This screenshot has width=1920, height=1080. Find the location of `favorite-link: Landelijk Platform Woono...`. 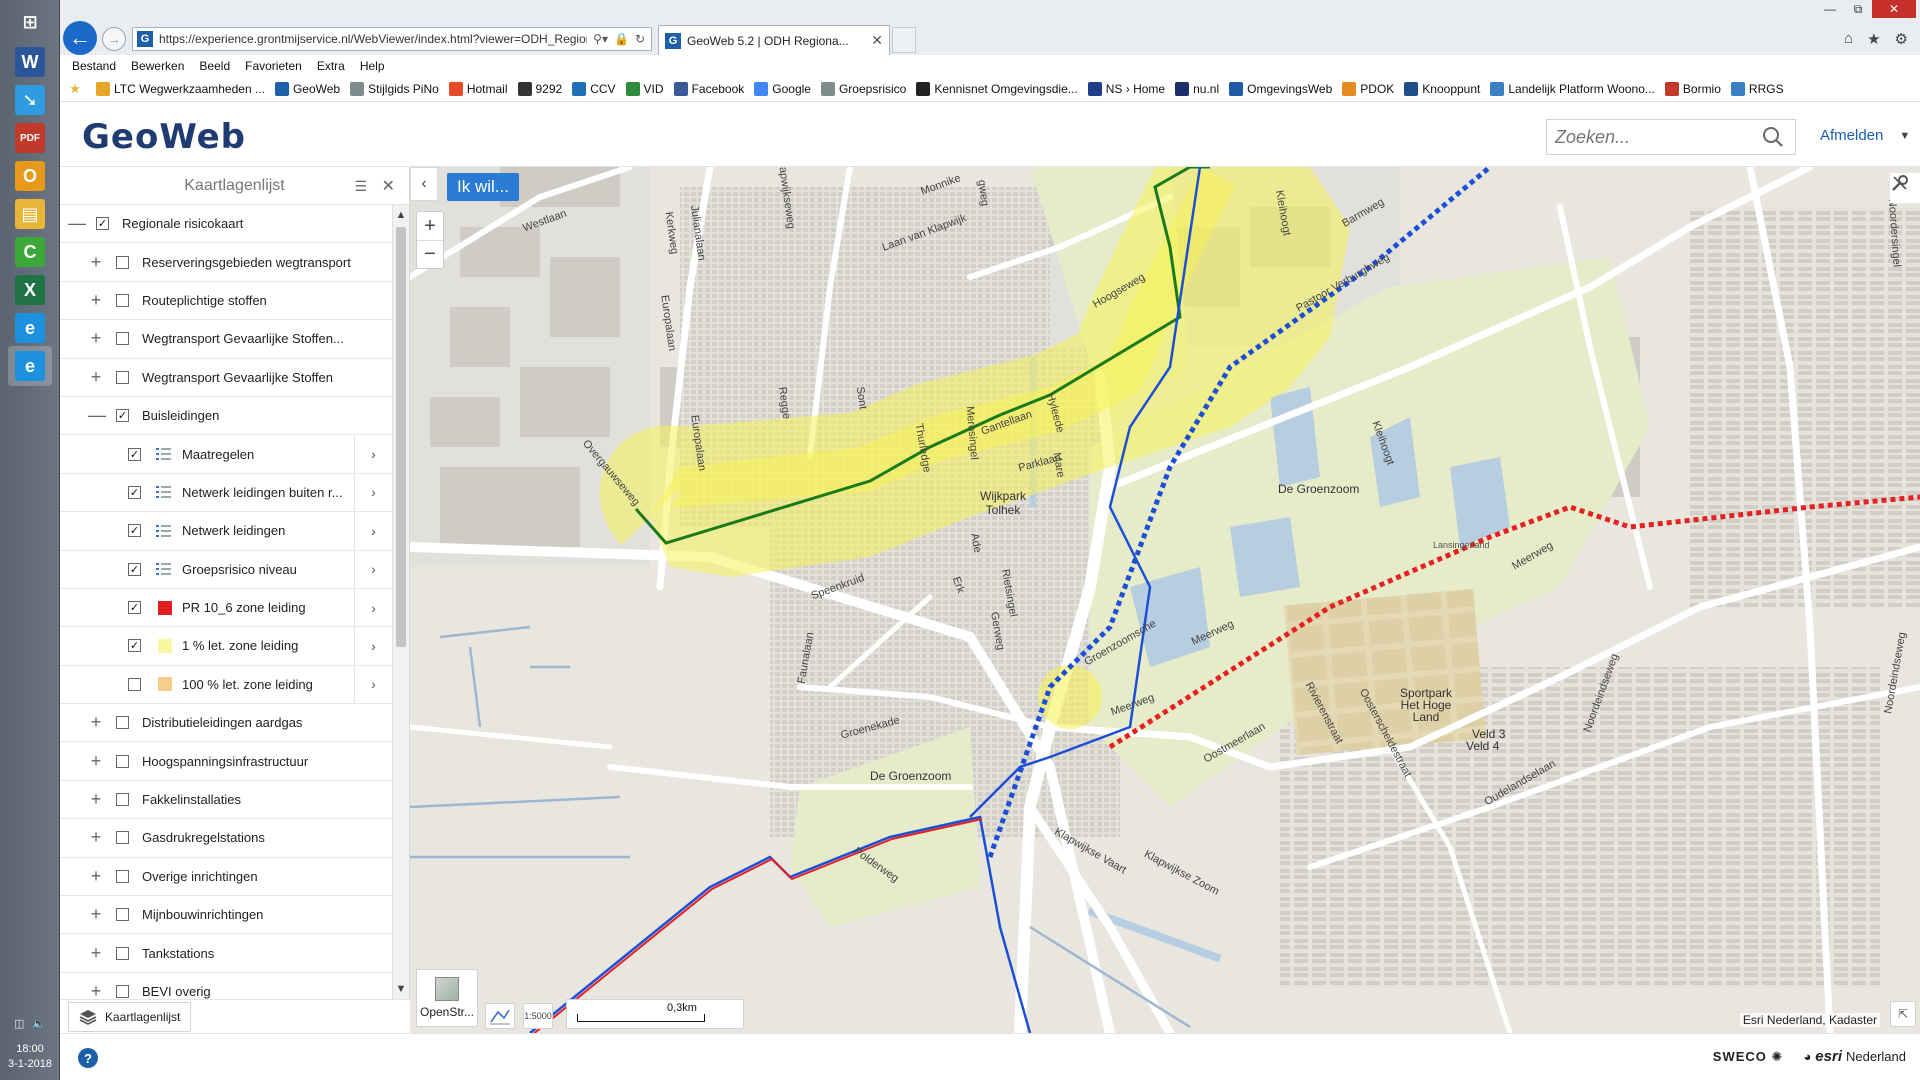

favorite-link: Landelijk Platform Woono... is located at coordinates (1572, 89).